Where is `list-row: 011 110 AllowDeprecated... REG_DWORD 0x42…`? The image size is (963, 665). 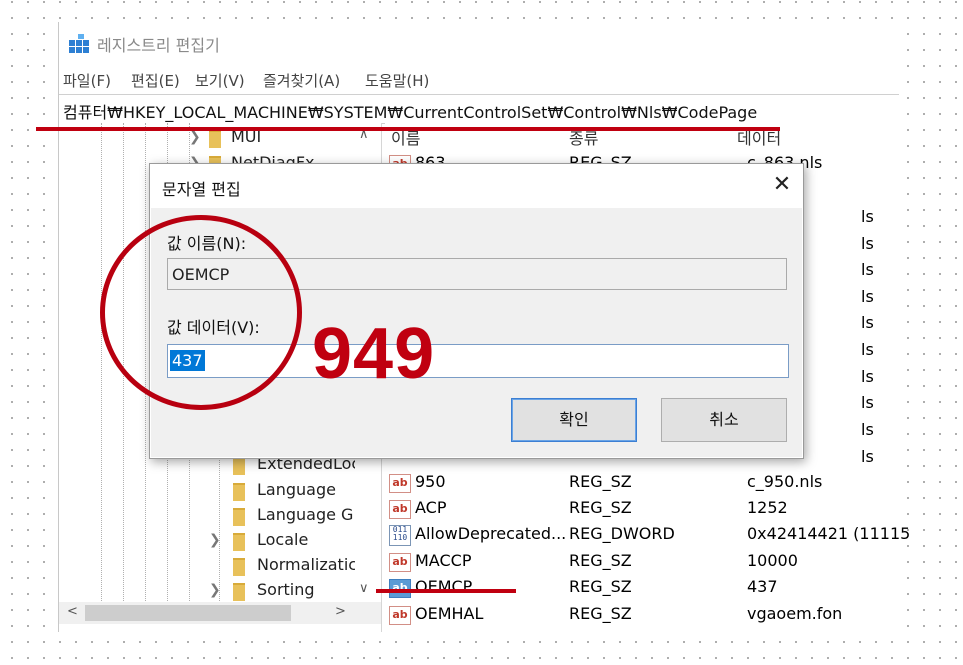 list-row: 011 110 AllowDeprecated... REG_DWORD 0x42… is located at coordinates (647, 535).